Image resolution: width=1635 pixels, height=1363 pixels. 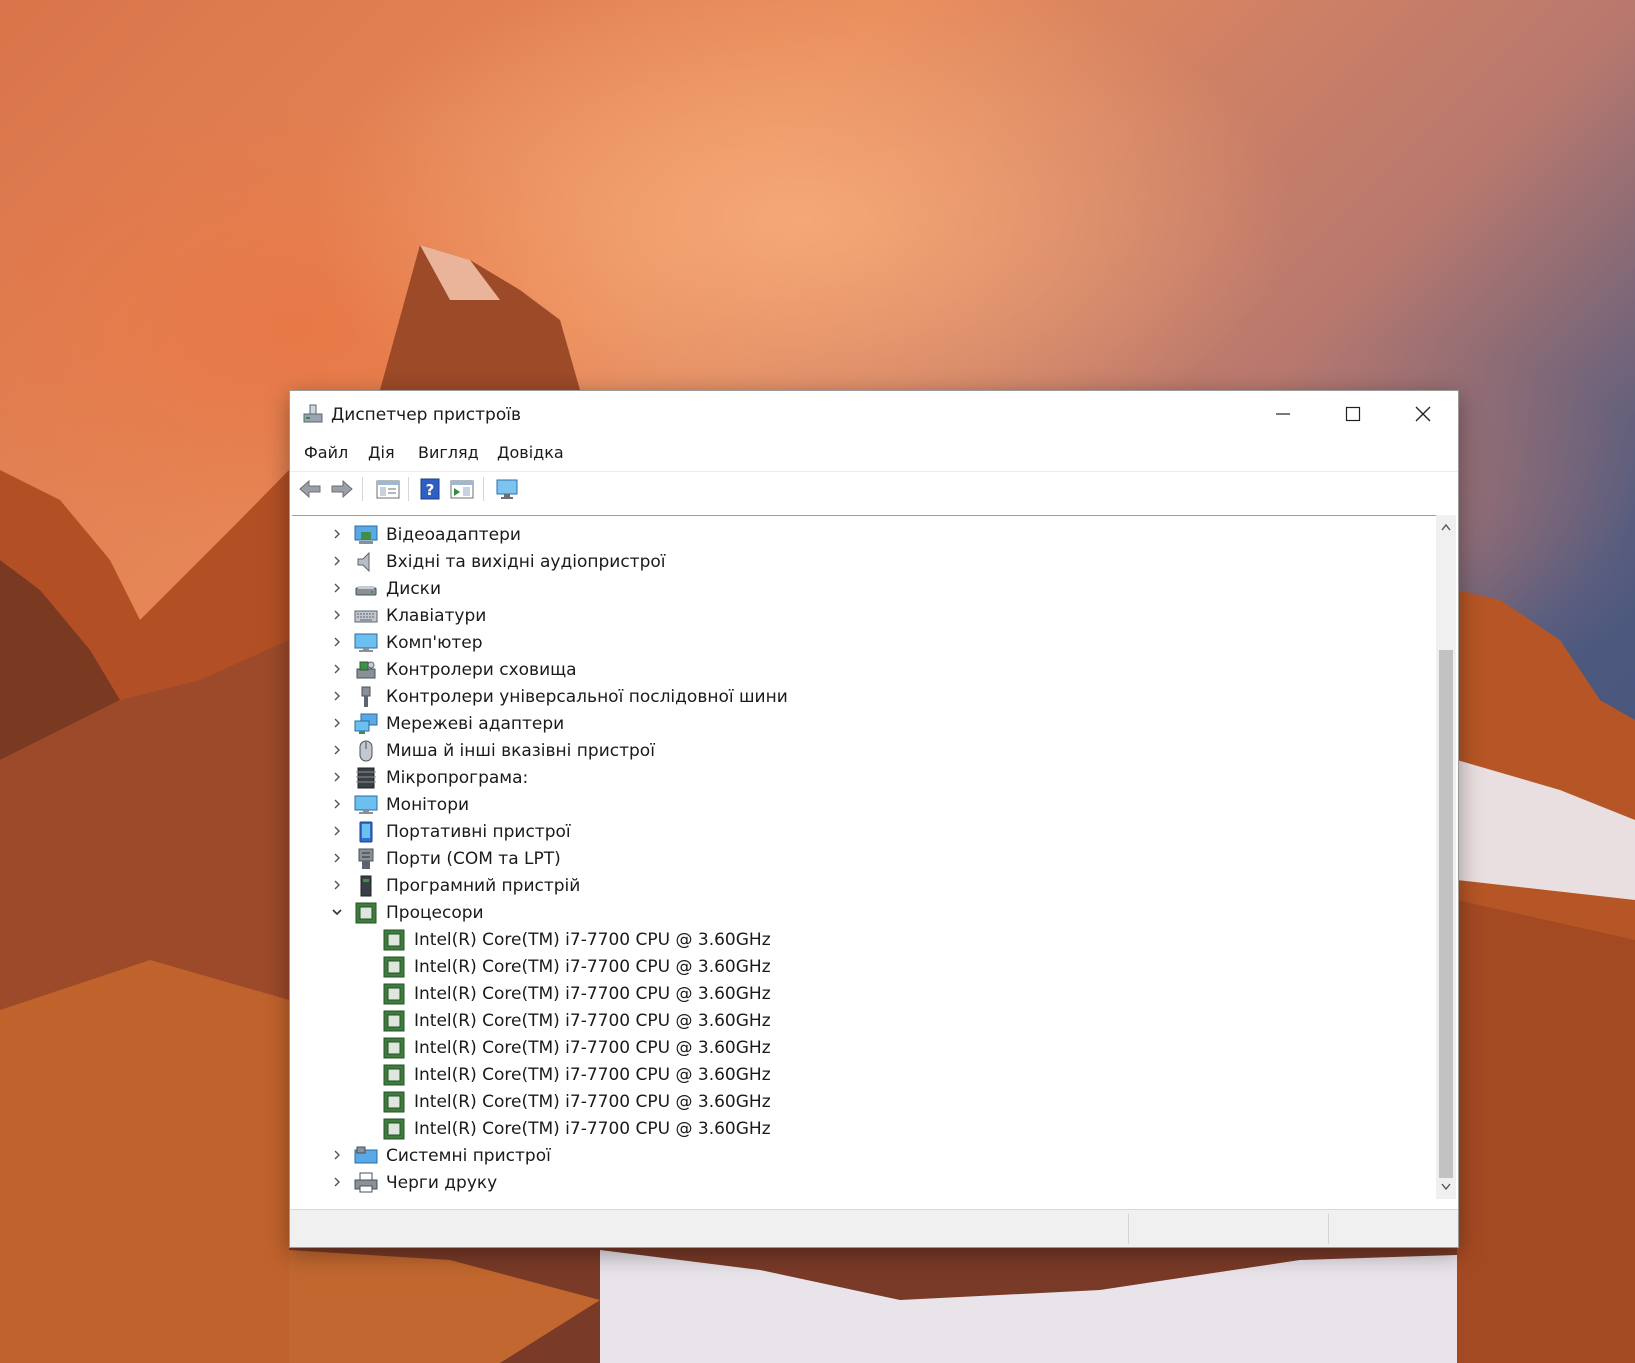 I want to click on minimize-icon, so click(x=1283, y=414).